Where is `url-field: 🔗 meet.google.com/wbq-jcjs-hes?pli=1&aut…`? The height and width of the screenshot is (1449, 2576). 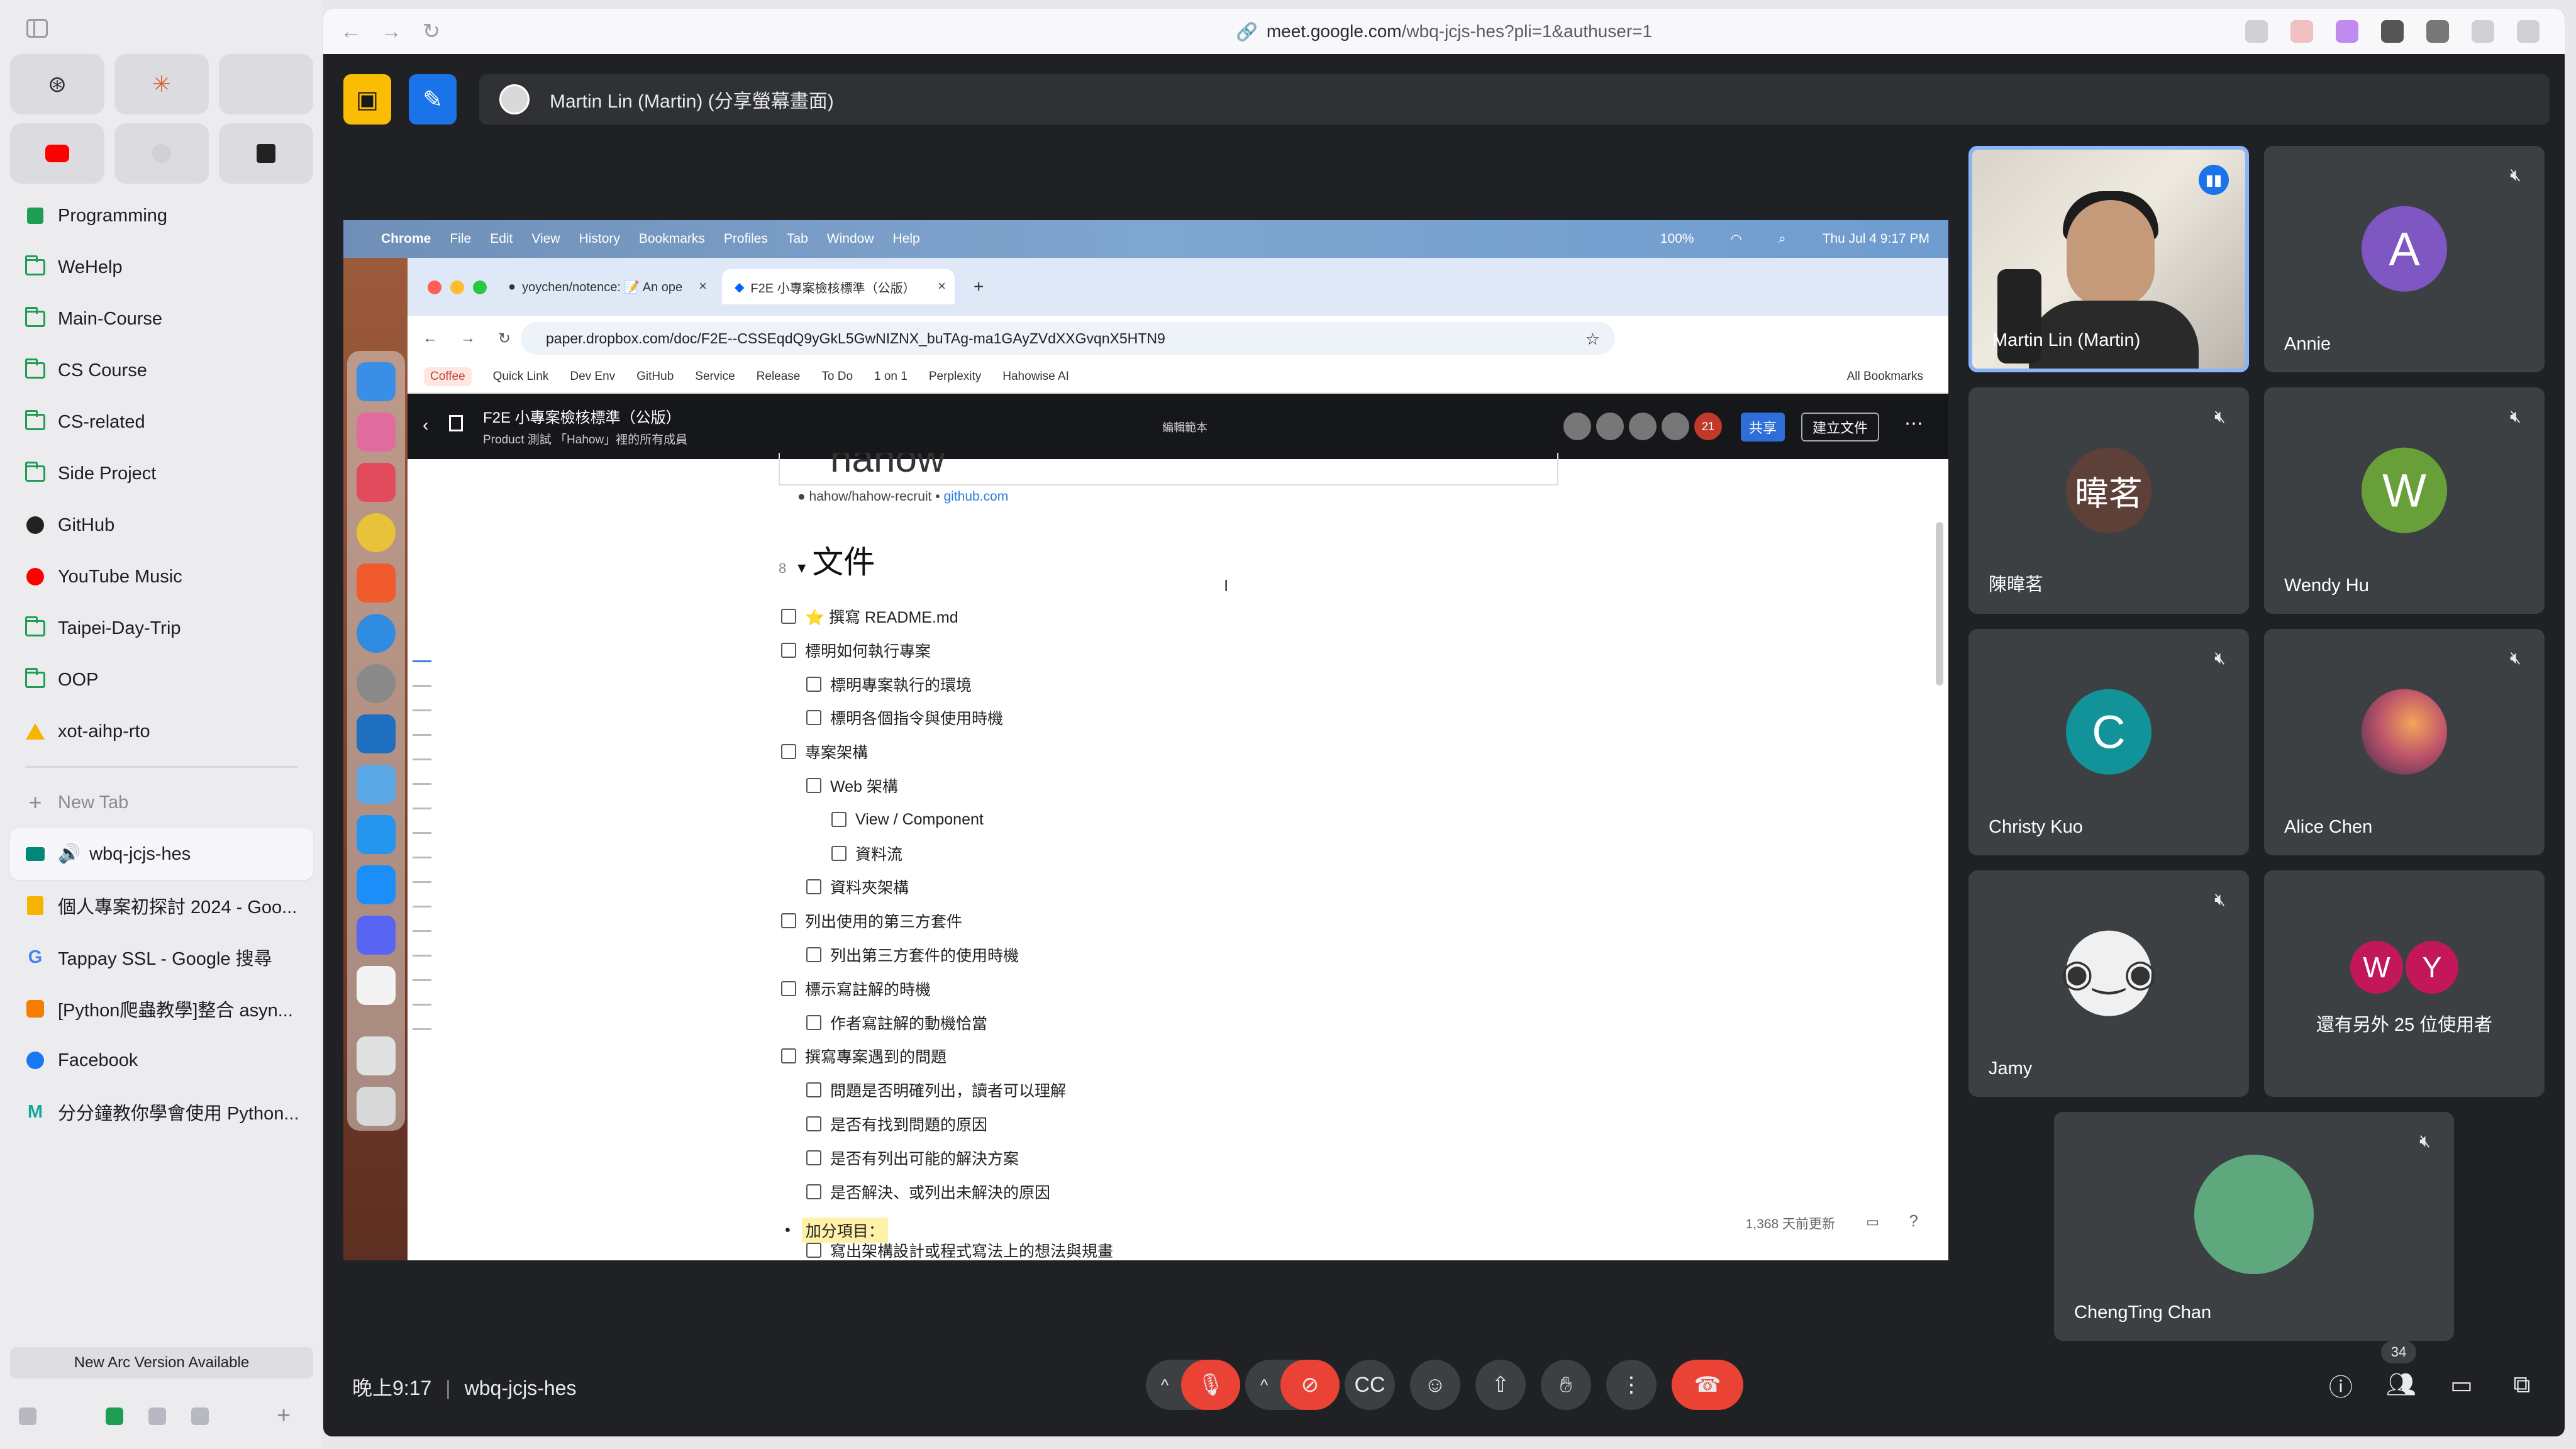
url-field: 🔗 meet.google.com/wbq-jcjs-hes?pli=1&aut… is located at coordinates (1444, 31).